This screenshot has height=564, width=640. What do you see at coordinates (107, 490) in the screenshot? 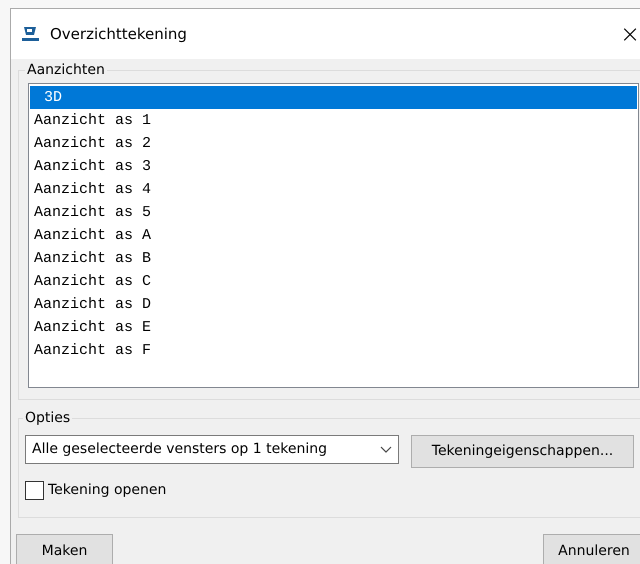
I see `checkbox-label: Tekening openen` at bounding box center [107, 490].